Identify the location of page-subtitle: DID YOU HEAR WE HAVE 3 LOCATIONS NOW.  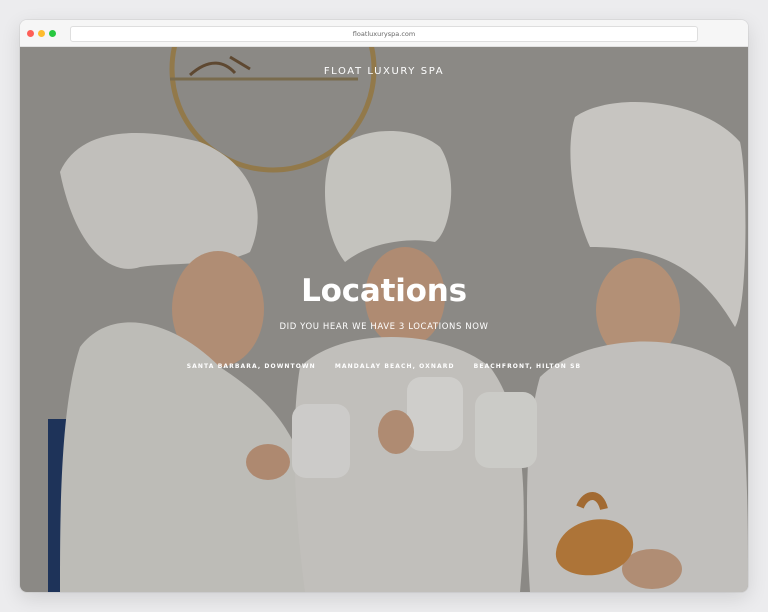
(384, 327).